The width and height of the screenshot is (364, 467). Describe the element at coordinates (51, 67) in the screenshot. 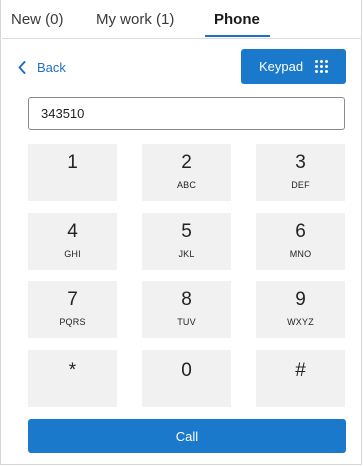

I see `back-label: Back` at that location.